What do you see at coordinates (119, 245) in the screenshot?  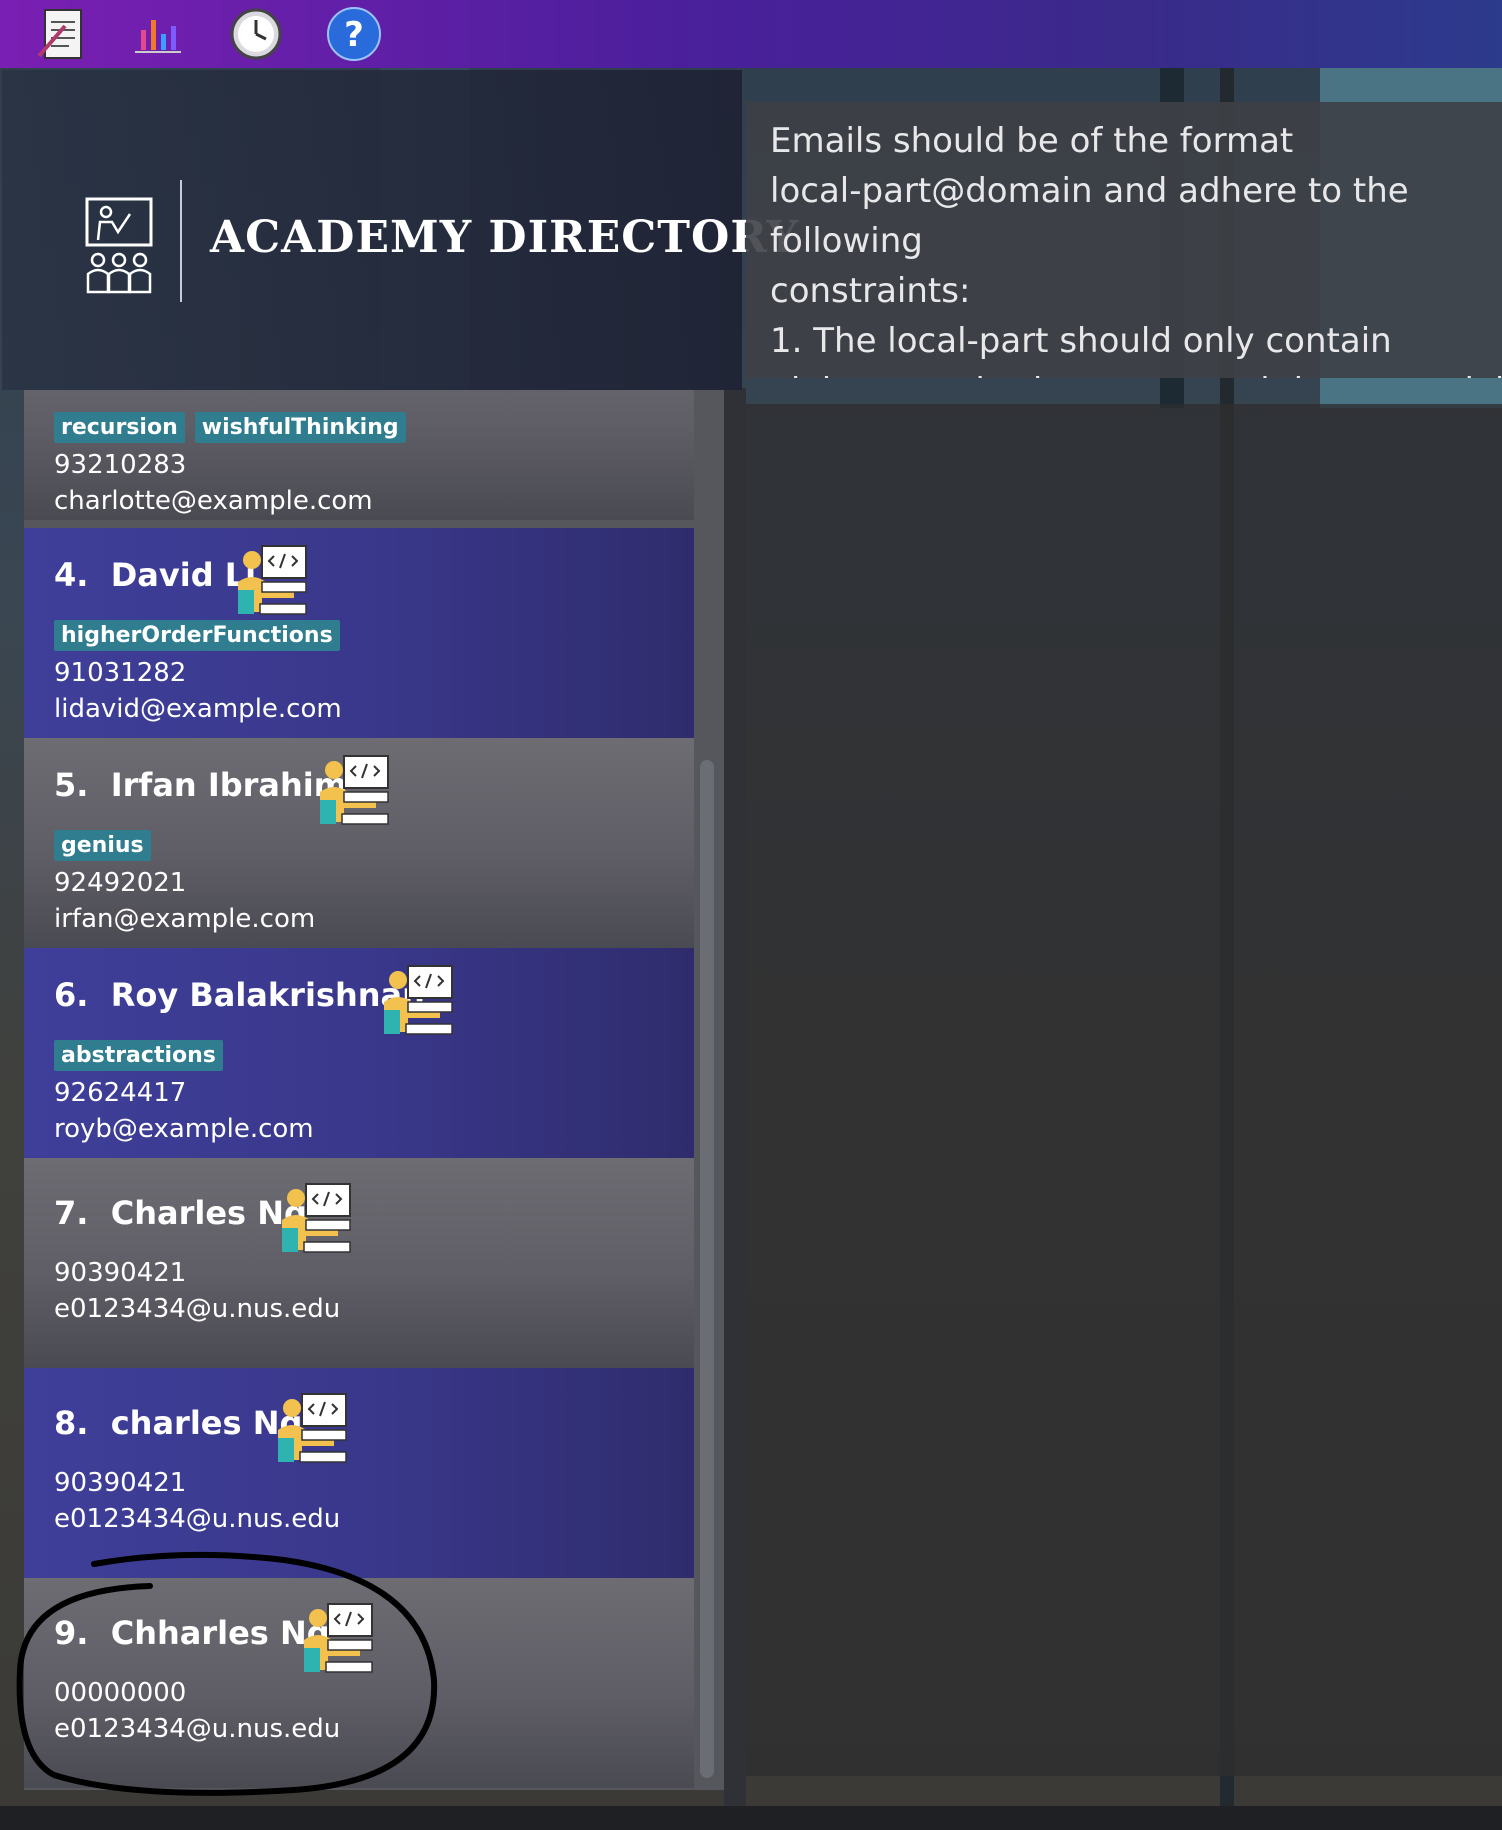 I see `academy-logo-icon` at bounding box center [119, 245].